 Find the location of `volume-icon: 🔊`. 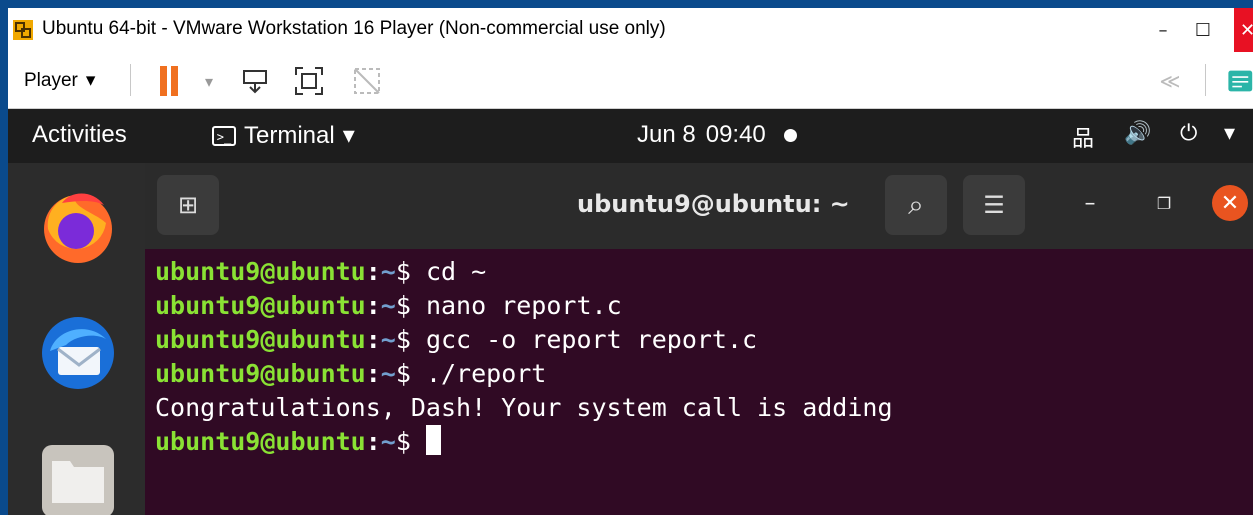

volume-icon: 🔊 is located at coordinates (1137, 133).